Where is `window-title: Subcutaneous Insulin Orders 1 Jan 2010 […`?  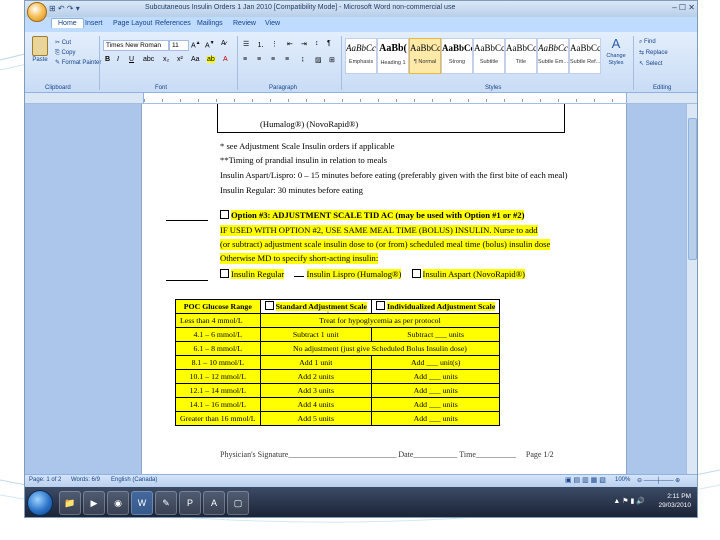
window-title: Subcutaneous Insulin Orders 1 Jan 2010 [… is located at coordinates (300, 7).